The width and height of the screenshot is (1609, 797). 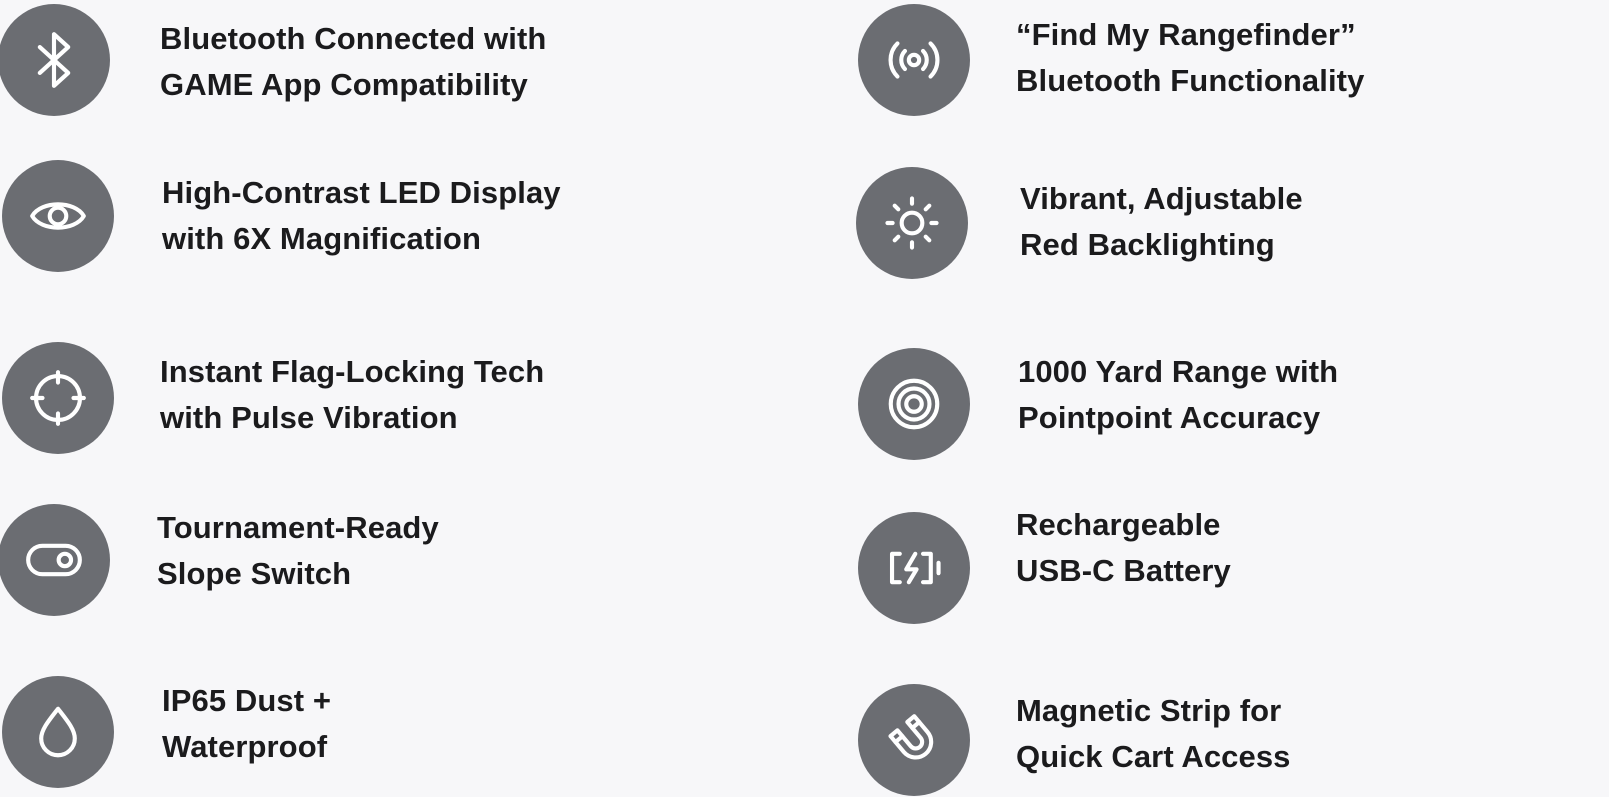 What do you see at coordinates (1153, 756) in the screenshot?
I see `feature-line-2: Quick Cart Access` at bounding box center [1153, 756].